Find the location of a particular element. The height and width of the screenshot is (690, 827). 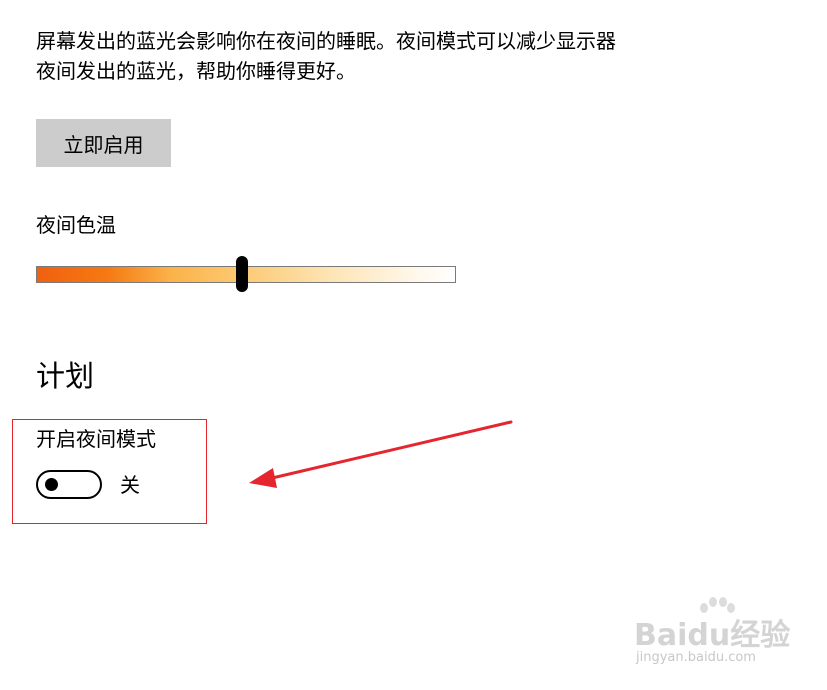

annotation-arrow-icon is located at coordinates (381, 454).